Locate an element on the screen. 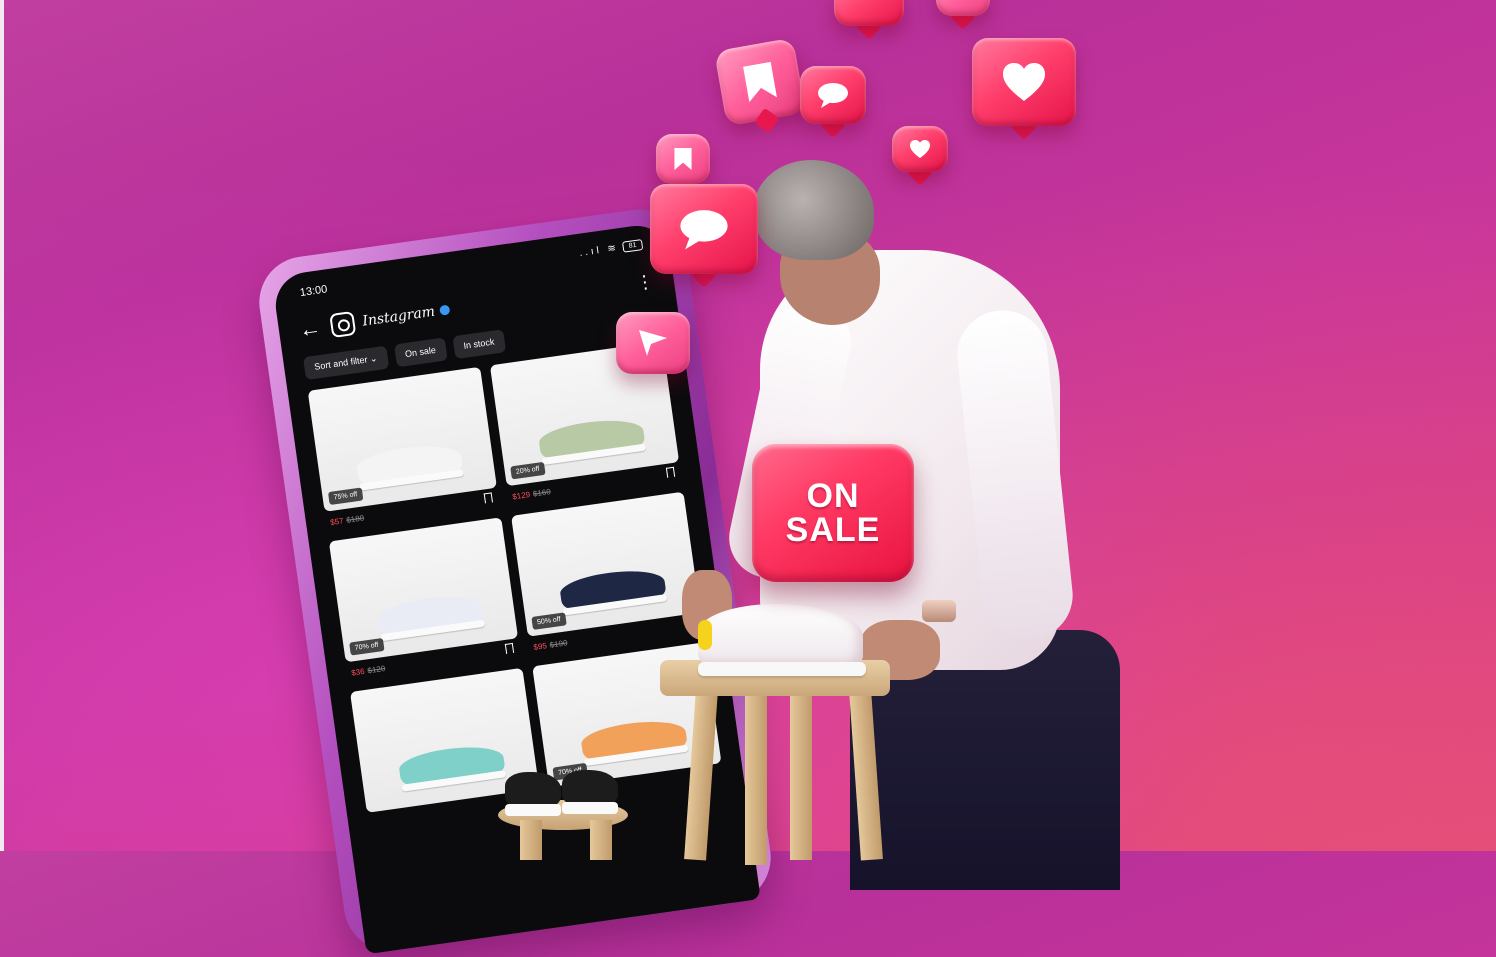  sale-price: $36 $120 is located at coordinates (368, 670).